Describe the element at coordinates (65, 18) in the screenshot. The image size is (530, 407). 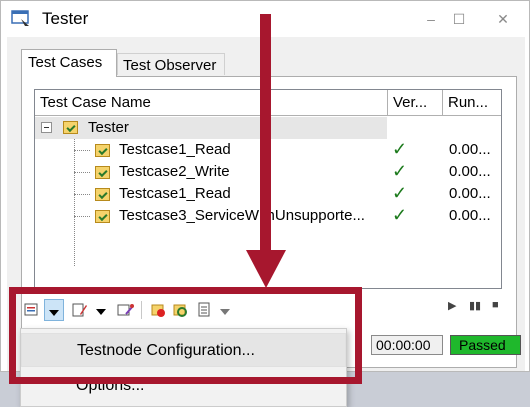
I see `window-title: Tester` at that location.